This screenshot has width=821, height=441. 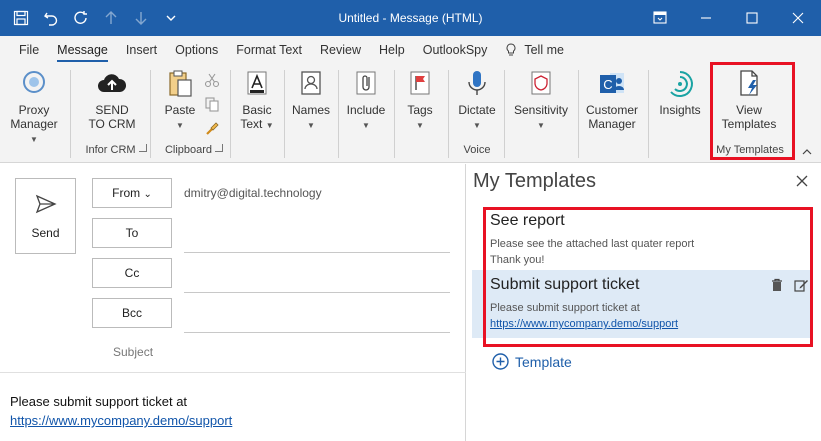 I want to click on basic-text-button: Basic Text ▼, so click(x=257, y=100).